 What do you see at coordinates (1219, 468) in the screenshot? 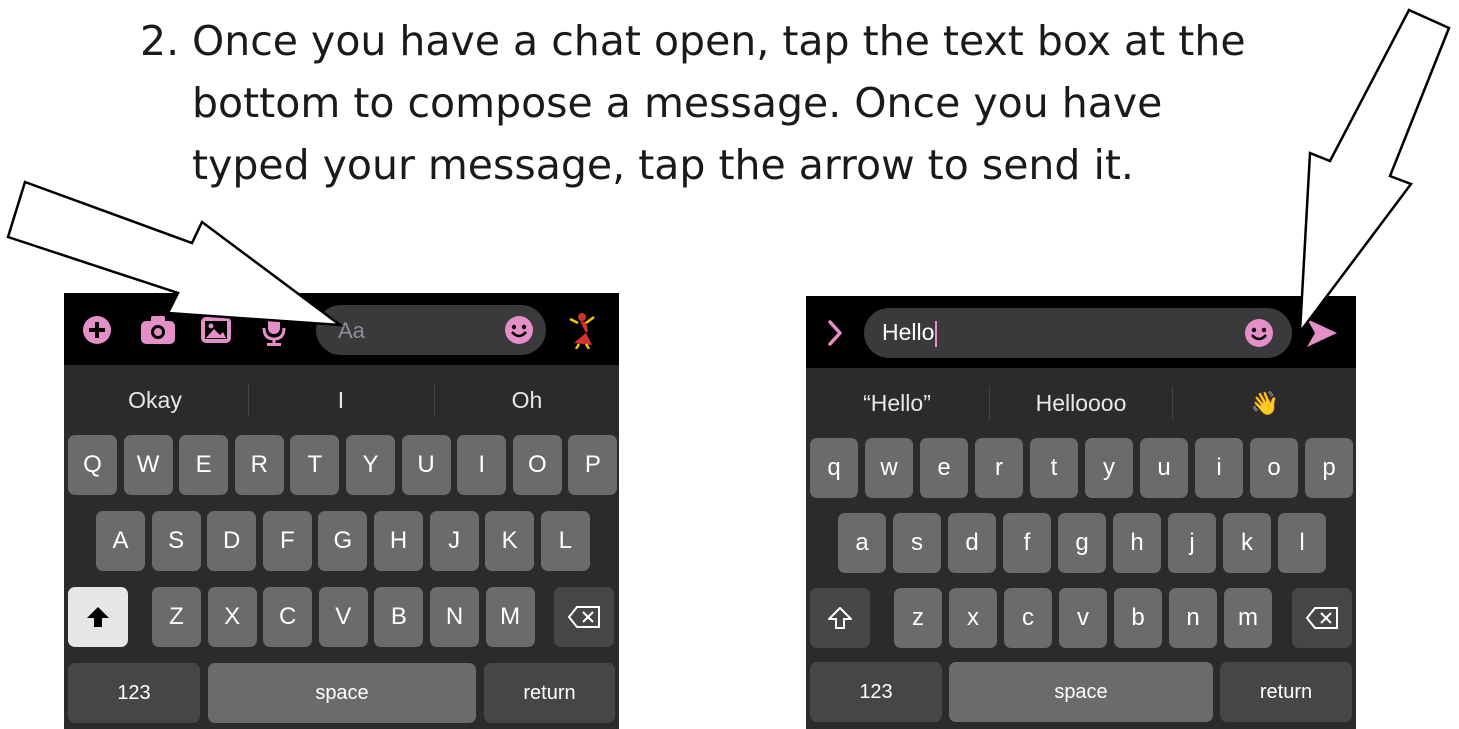
I see `key-i: i` at bounding box center [1219, 468].